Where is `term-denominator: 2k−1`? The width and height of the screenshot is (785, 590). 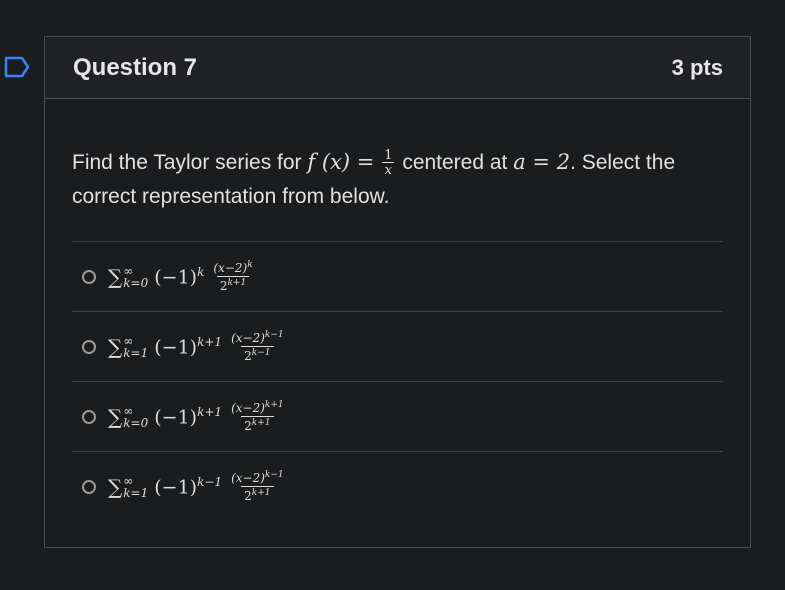
term-denominator: 2k−1 is located at coordinates (257, 354).